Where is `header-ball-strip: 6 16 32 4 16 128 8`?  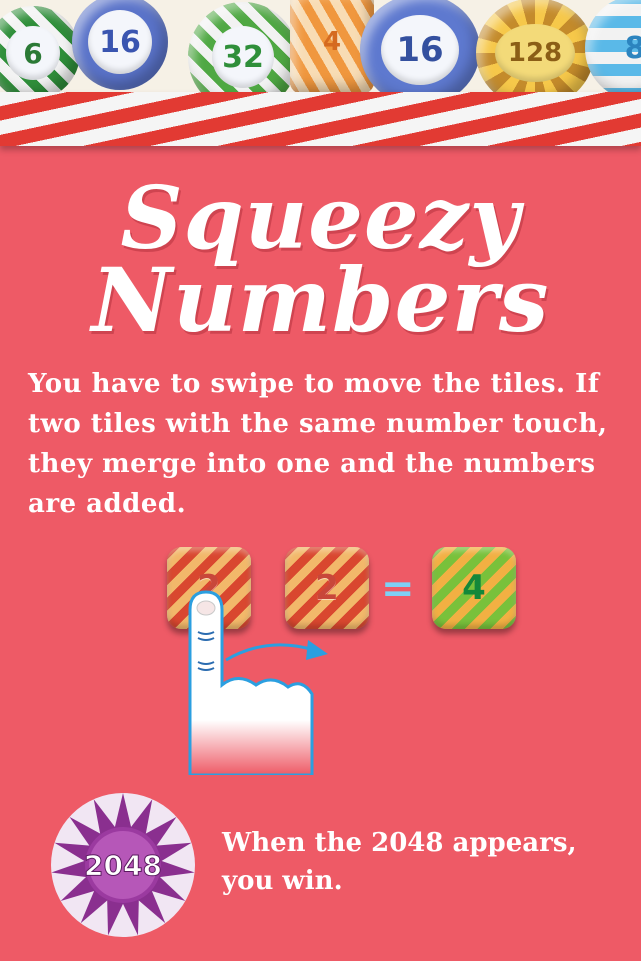 header-ball-strip: 6 16 32 4 16 128 8 is located at coordinates (320, 46).